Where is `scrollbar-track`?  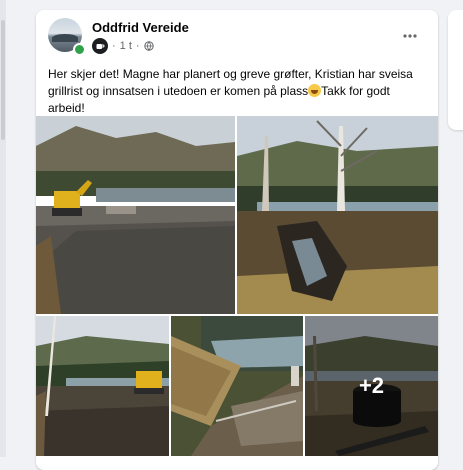
scrollbar-track is located at coordinates (3, 228).